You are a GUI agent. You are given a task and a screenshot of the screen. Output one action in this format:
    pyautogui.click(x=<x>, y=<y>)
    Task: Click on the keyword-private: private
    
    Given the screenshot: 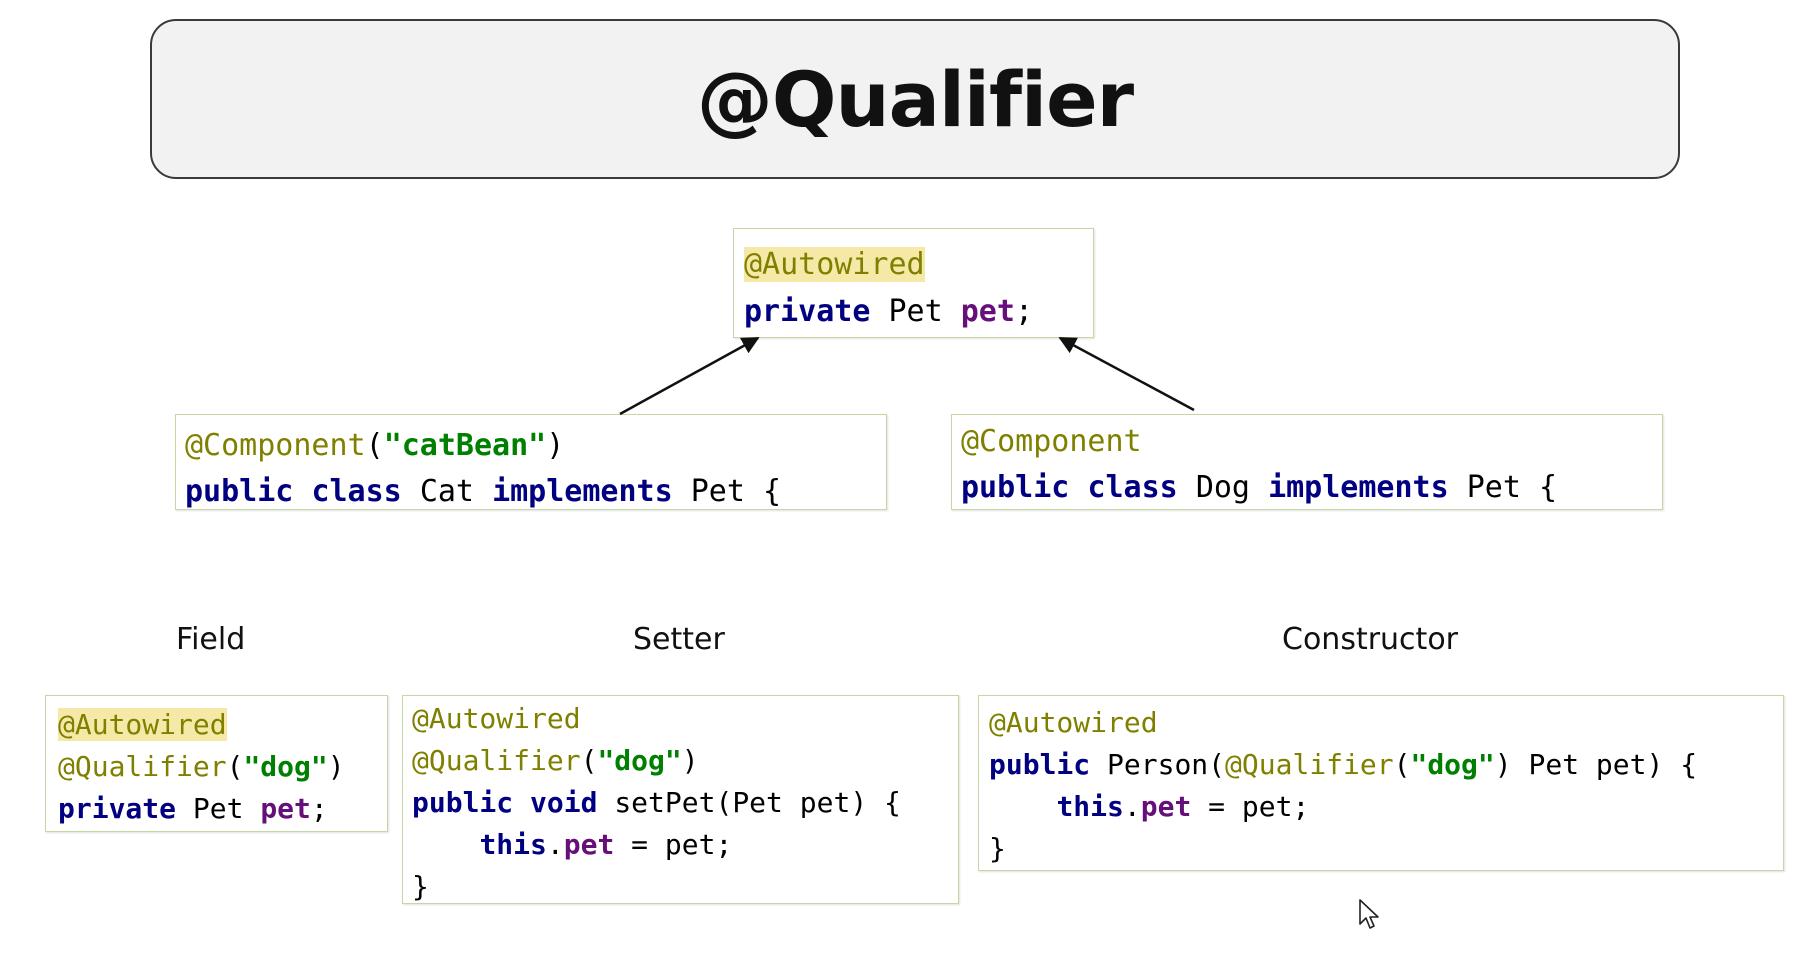 What is the action you would take?
    pyautogui.click(x=117, y=808)
    